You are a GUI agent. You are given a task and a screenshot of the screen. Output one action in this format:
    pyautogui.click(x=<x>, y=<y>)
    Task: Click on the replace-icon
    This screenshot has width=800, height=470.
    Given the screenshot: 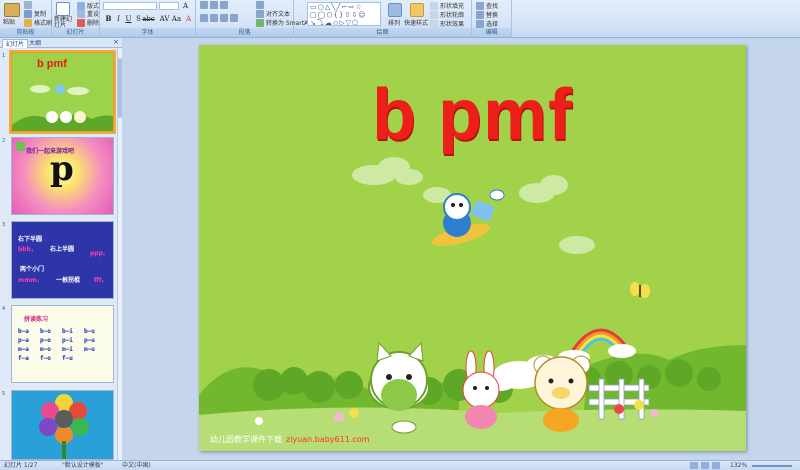 What is the action you would take?
    pyautogui.click(x=480, y=14)
    